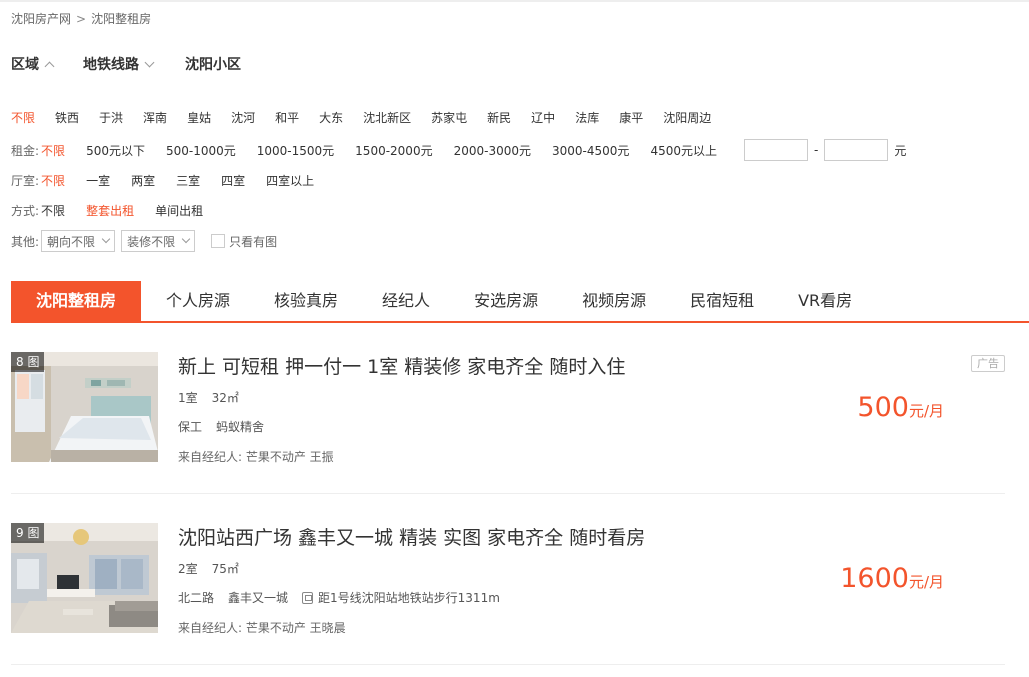 This screenshot has width=1029, height=677. Describe the element at coordinates (387, 117) in the screenshot. I see `region-option: 沈北新区` at that location.